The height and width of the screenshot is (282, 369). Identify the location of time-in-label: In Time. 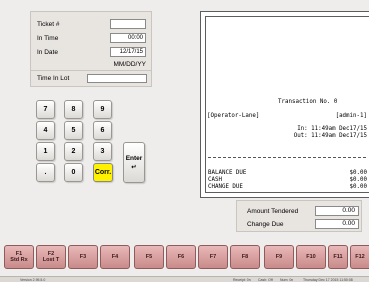
(48, 38).